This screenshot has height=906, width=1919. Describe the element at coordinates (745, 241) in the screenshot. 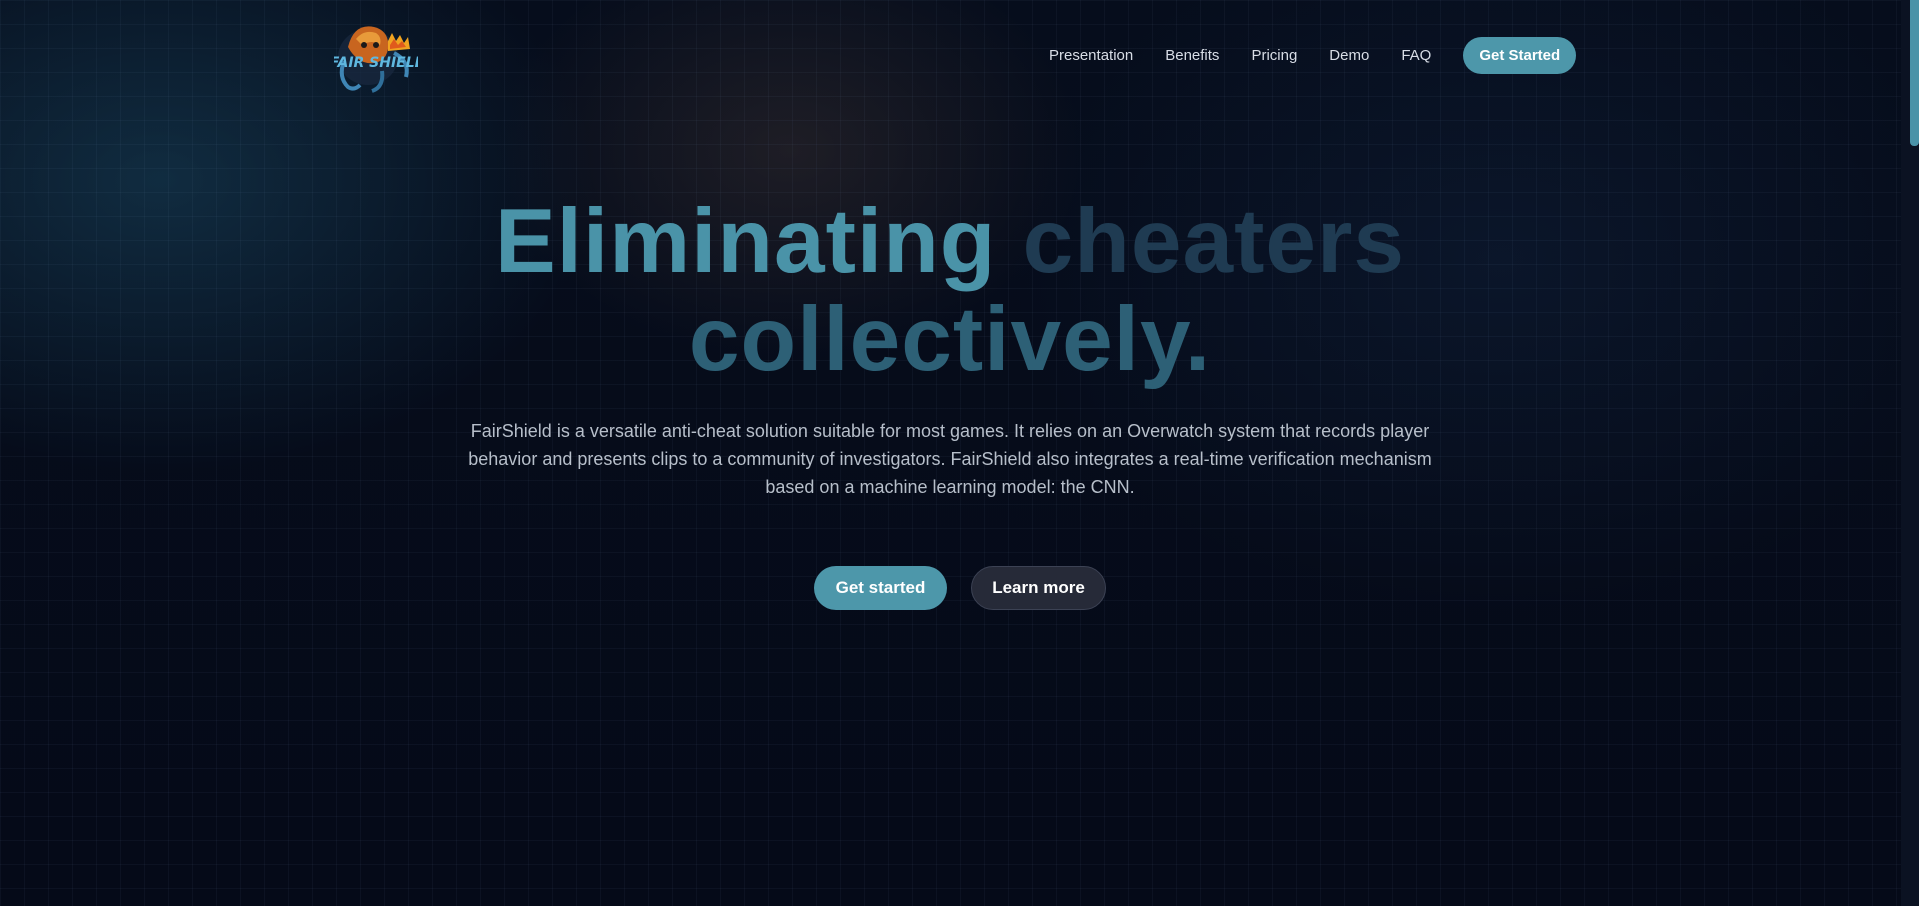

I see `hero-title-word-eliminating: Eliminating` at that location.